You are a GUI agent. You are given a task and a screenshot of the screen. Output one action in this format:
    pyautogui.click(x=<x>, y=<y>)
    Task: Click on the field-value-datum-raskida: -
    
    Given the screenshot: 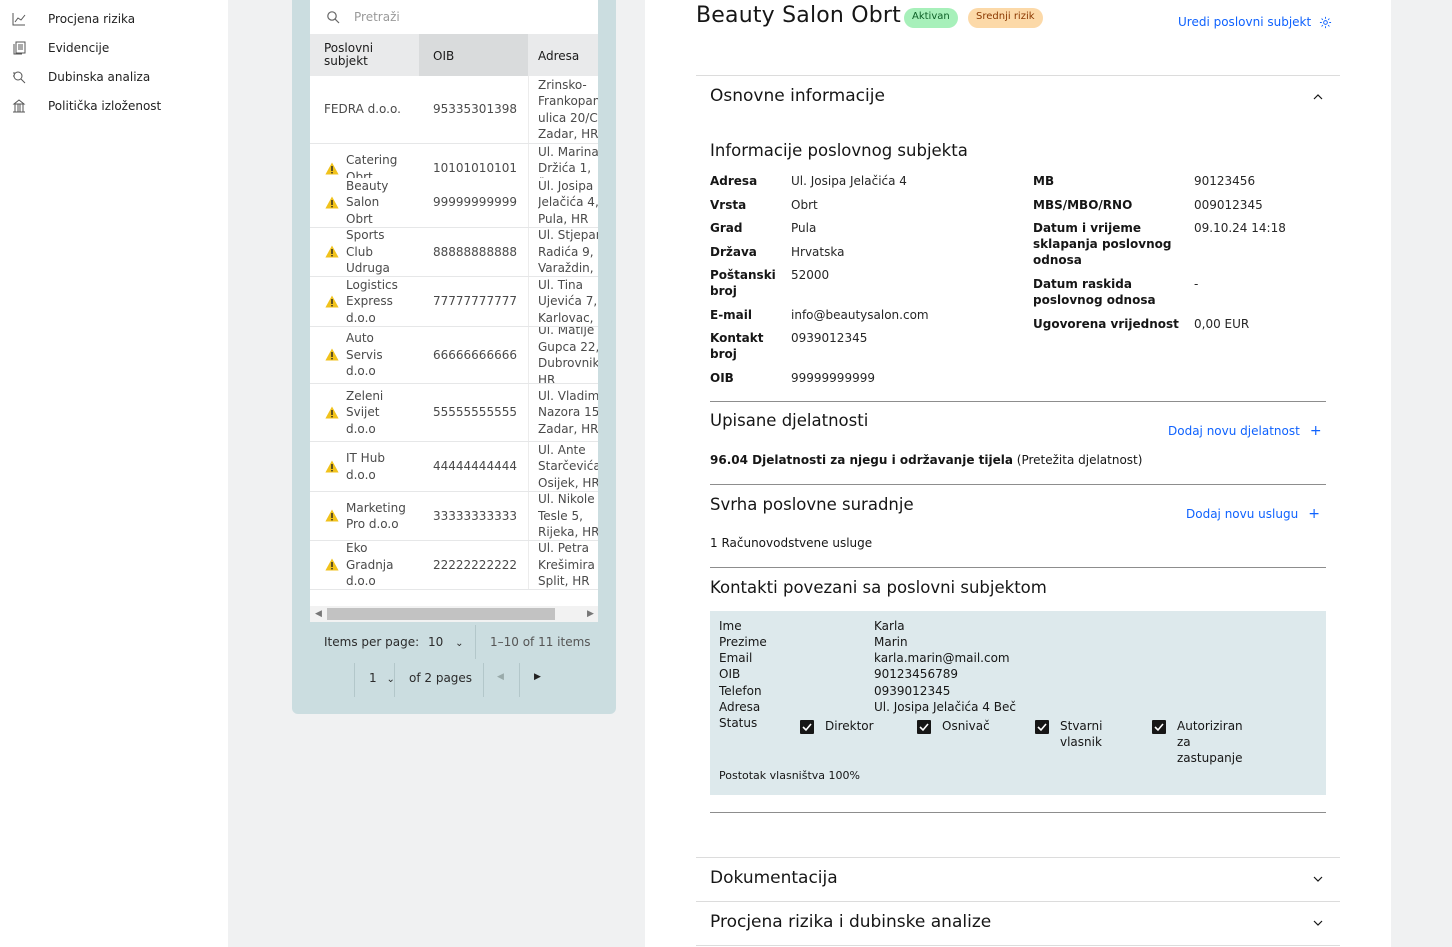 What is the action you would take?
    pyautogui.click(x=1196, y=284)
    